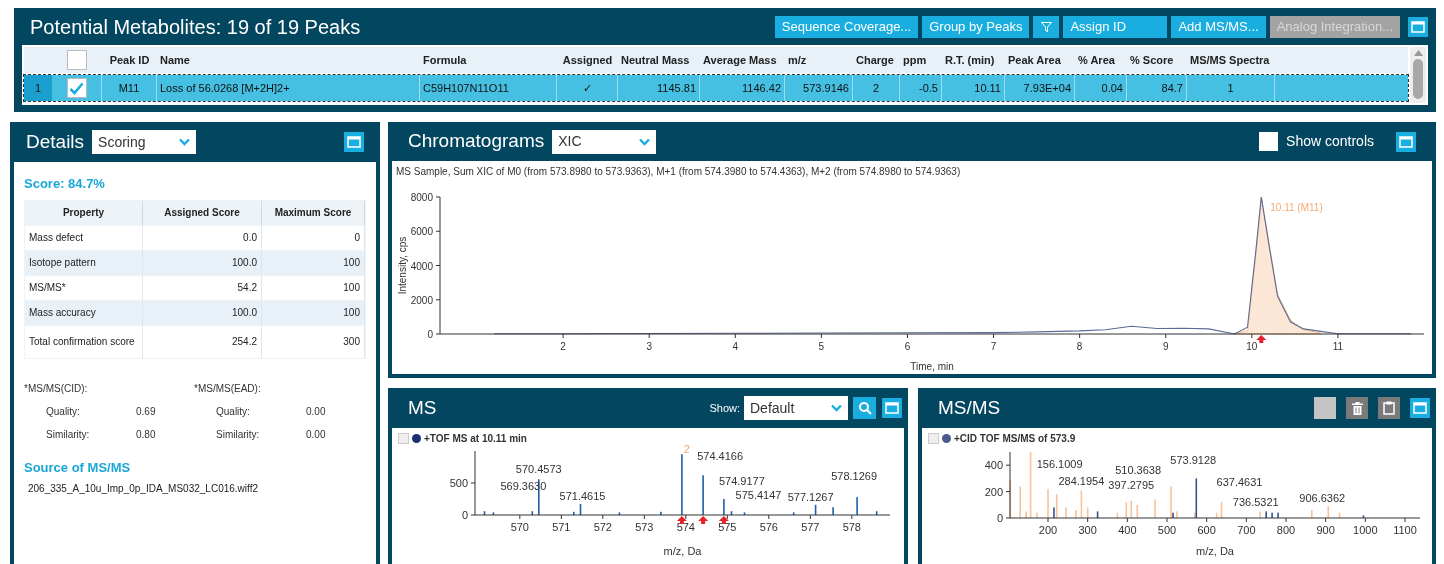 The height and width of the screenshot is (564, 1444). What do you see at coordinates (1040, 88) in the screenshot?
I see `table-cell: 7.93E+04` at bounding box center [1040, 88].